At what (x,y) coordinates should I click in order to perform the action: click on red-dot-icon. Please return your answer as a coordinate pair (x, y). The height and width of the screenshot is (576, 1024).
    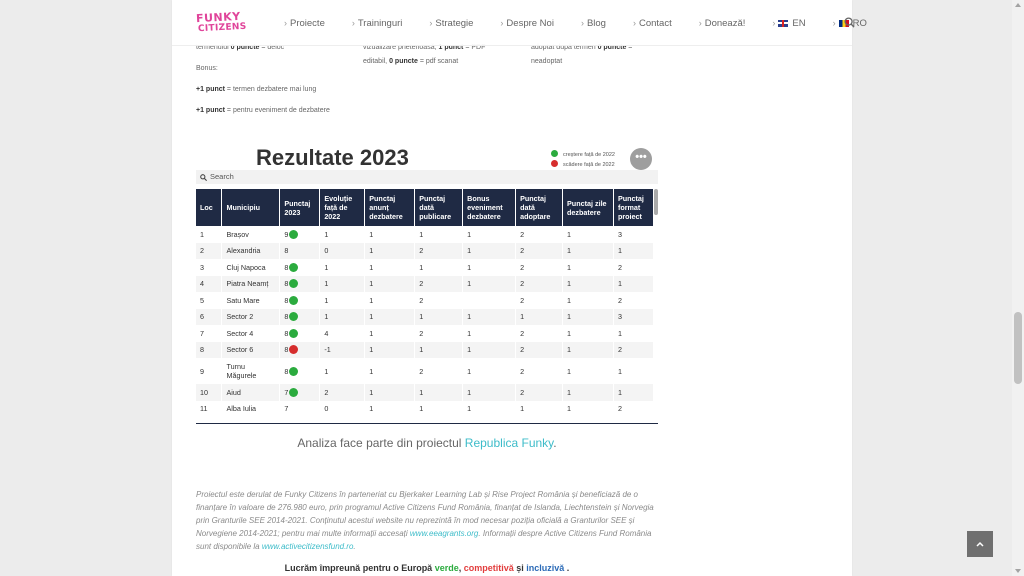
    Looking at the image, I should click on (554, 163).